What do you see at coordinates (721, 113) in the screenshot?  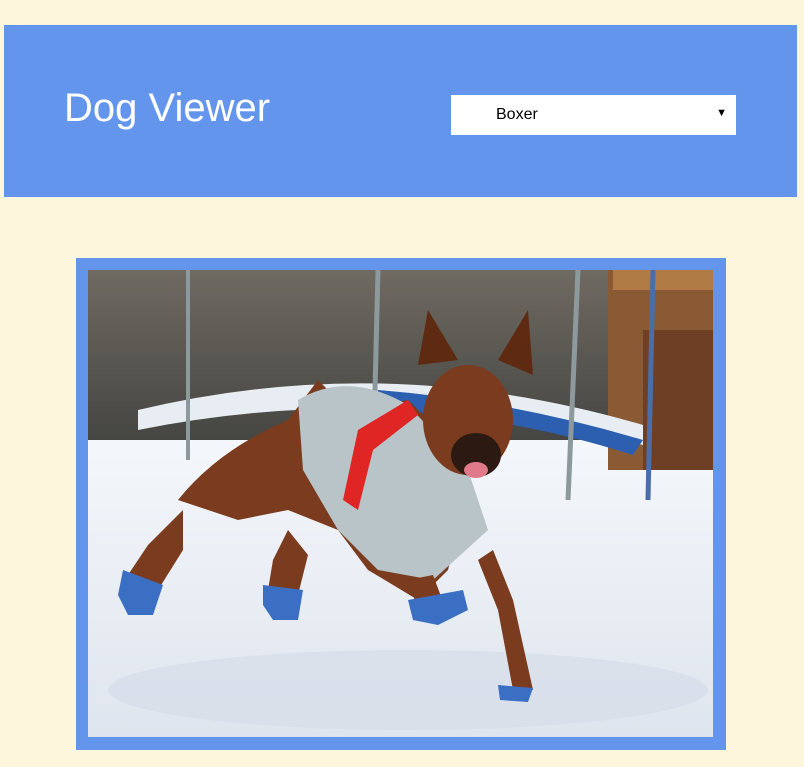 I see `triangle-down-icon: ▼` at bounding box center [721, 113].